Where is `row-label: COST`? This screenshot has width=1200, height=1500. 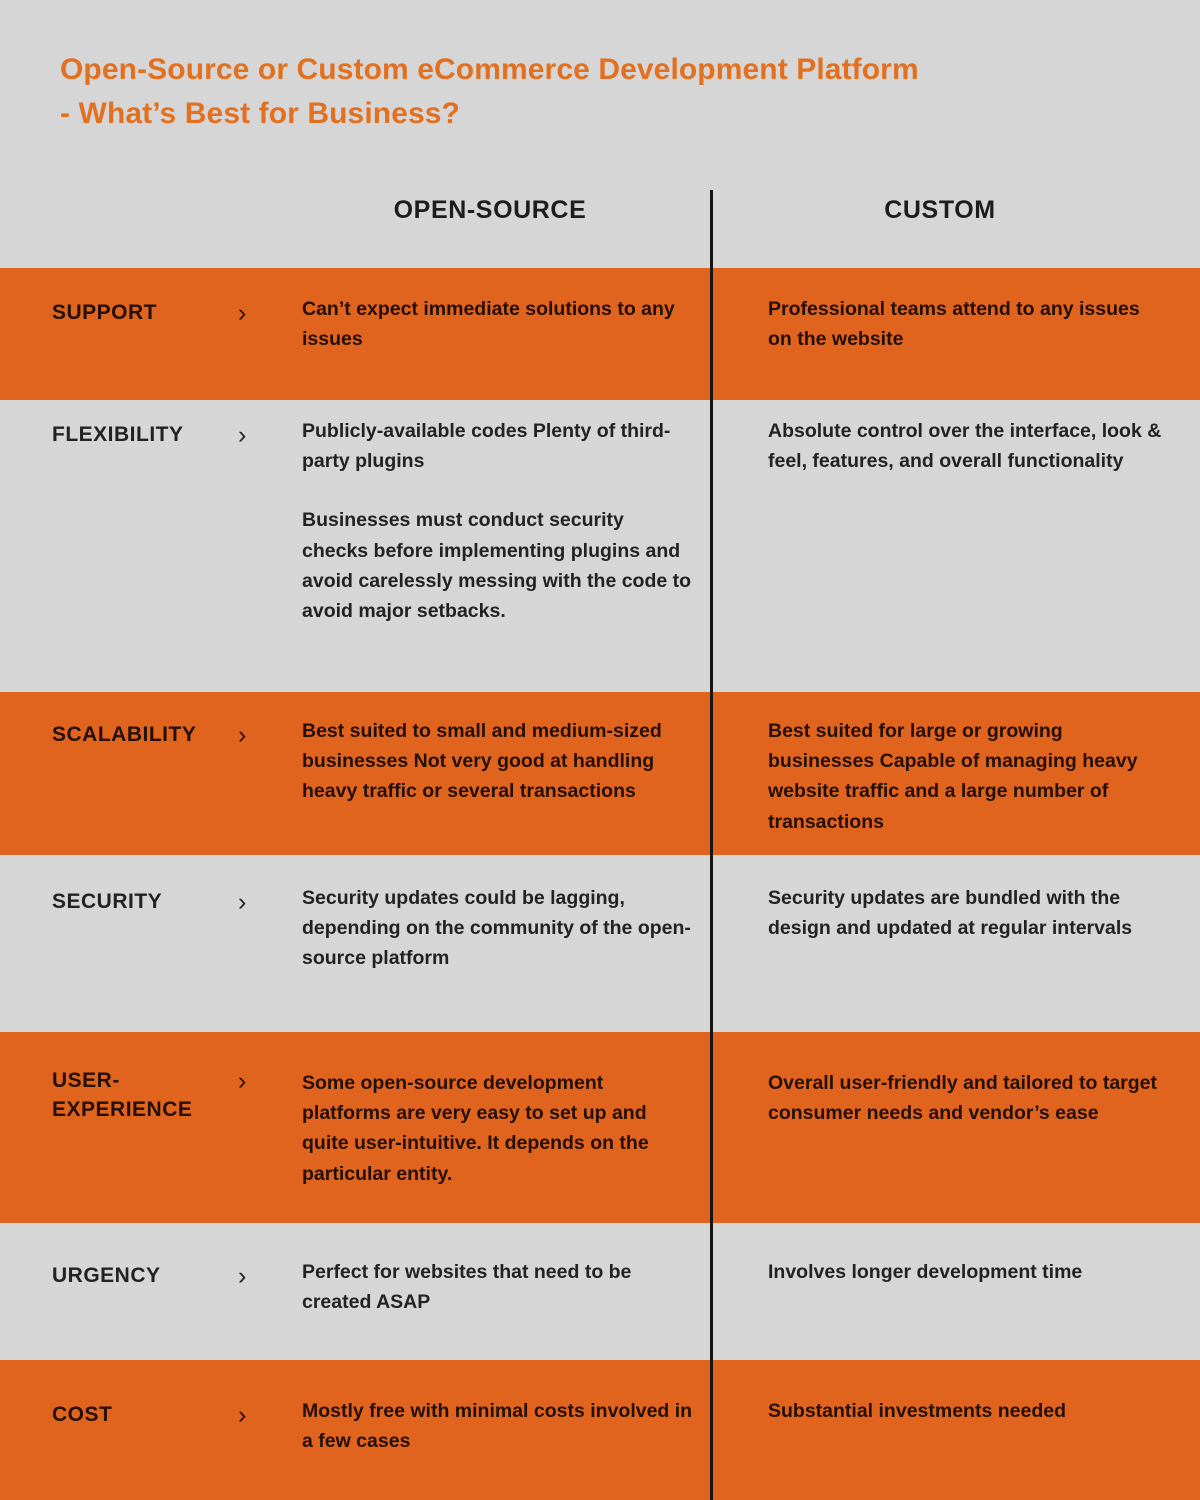 row-label: COST is located at coordinates (82, 1414).